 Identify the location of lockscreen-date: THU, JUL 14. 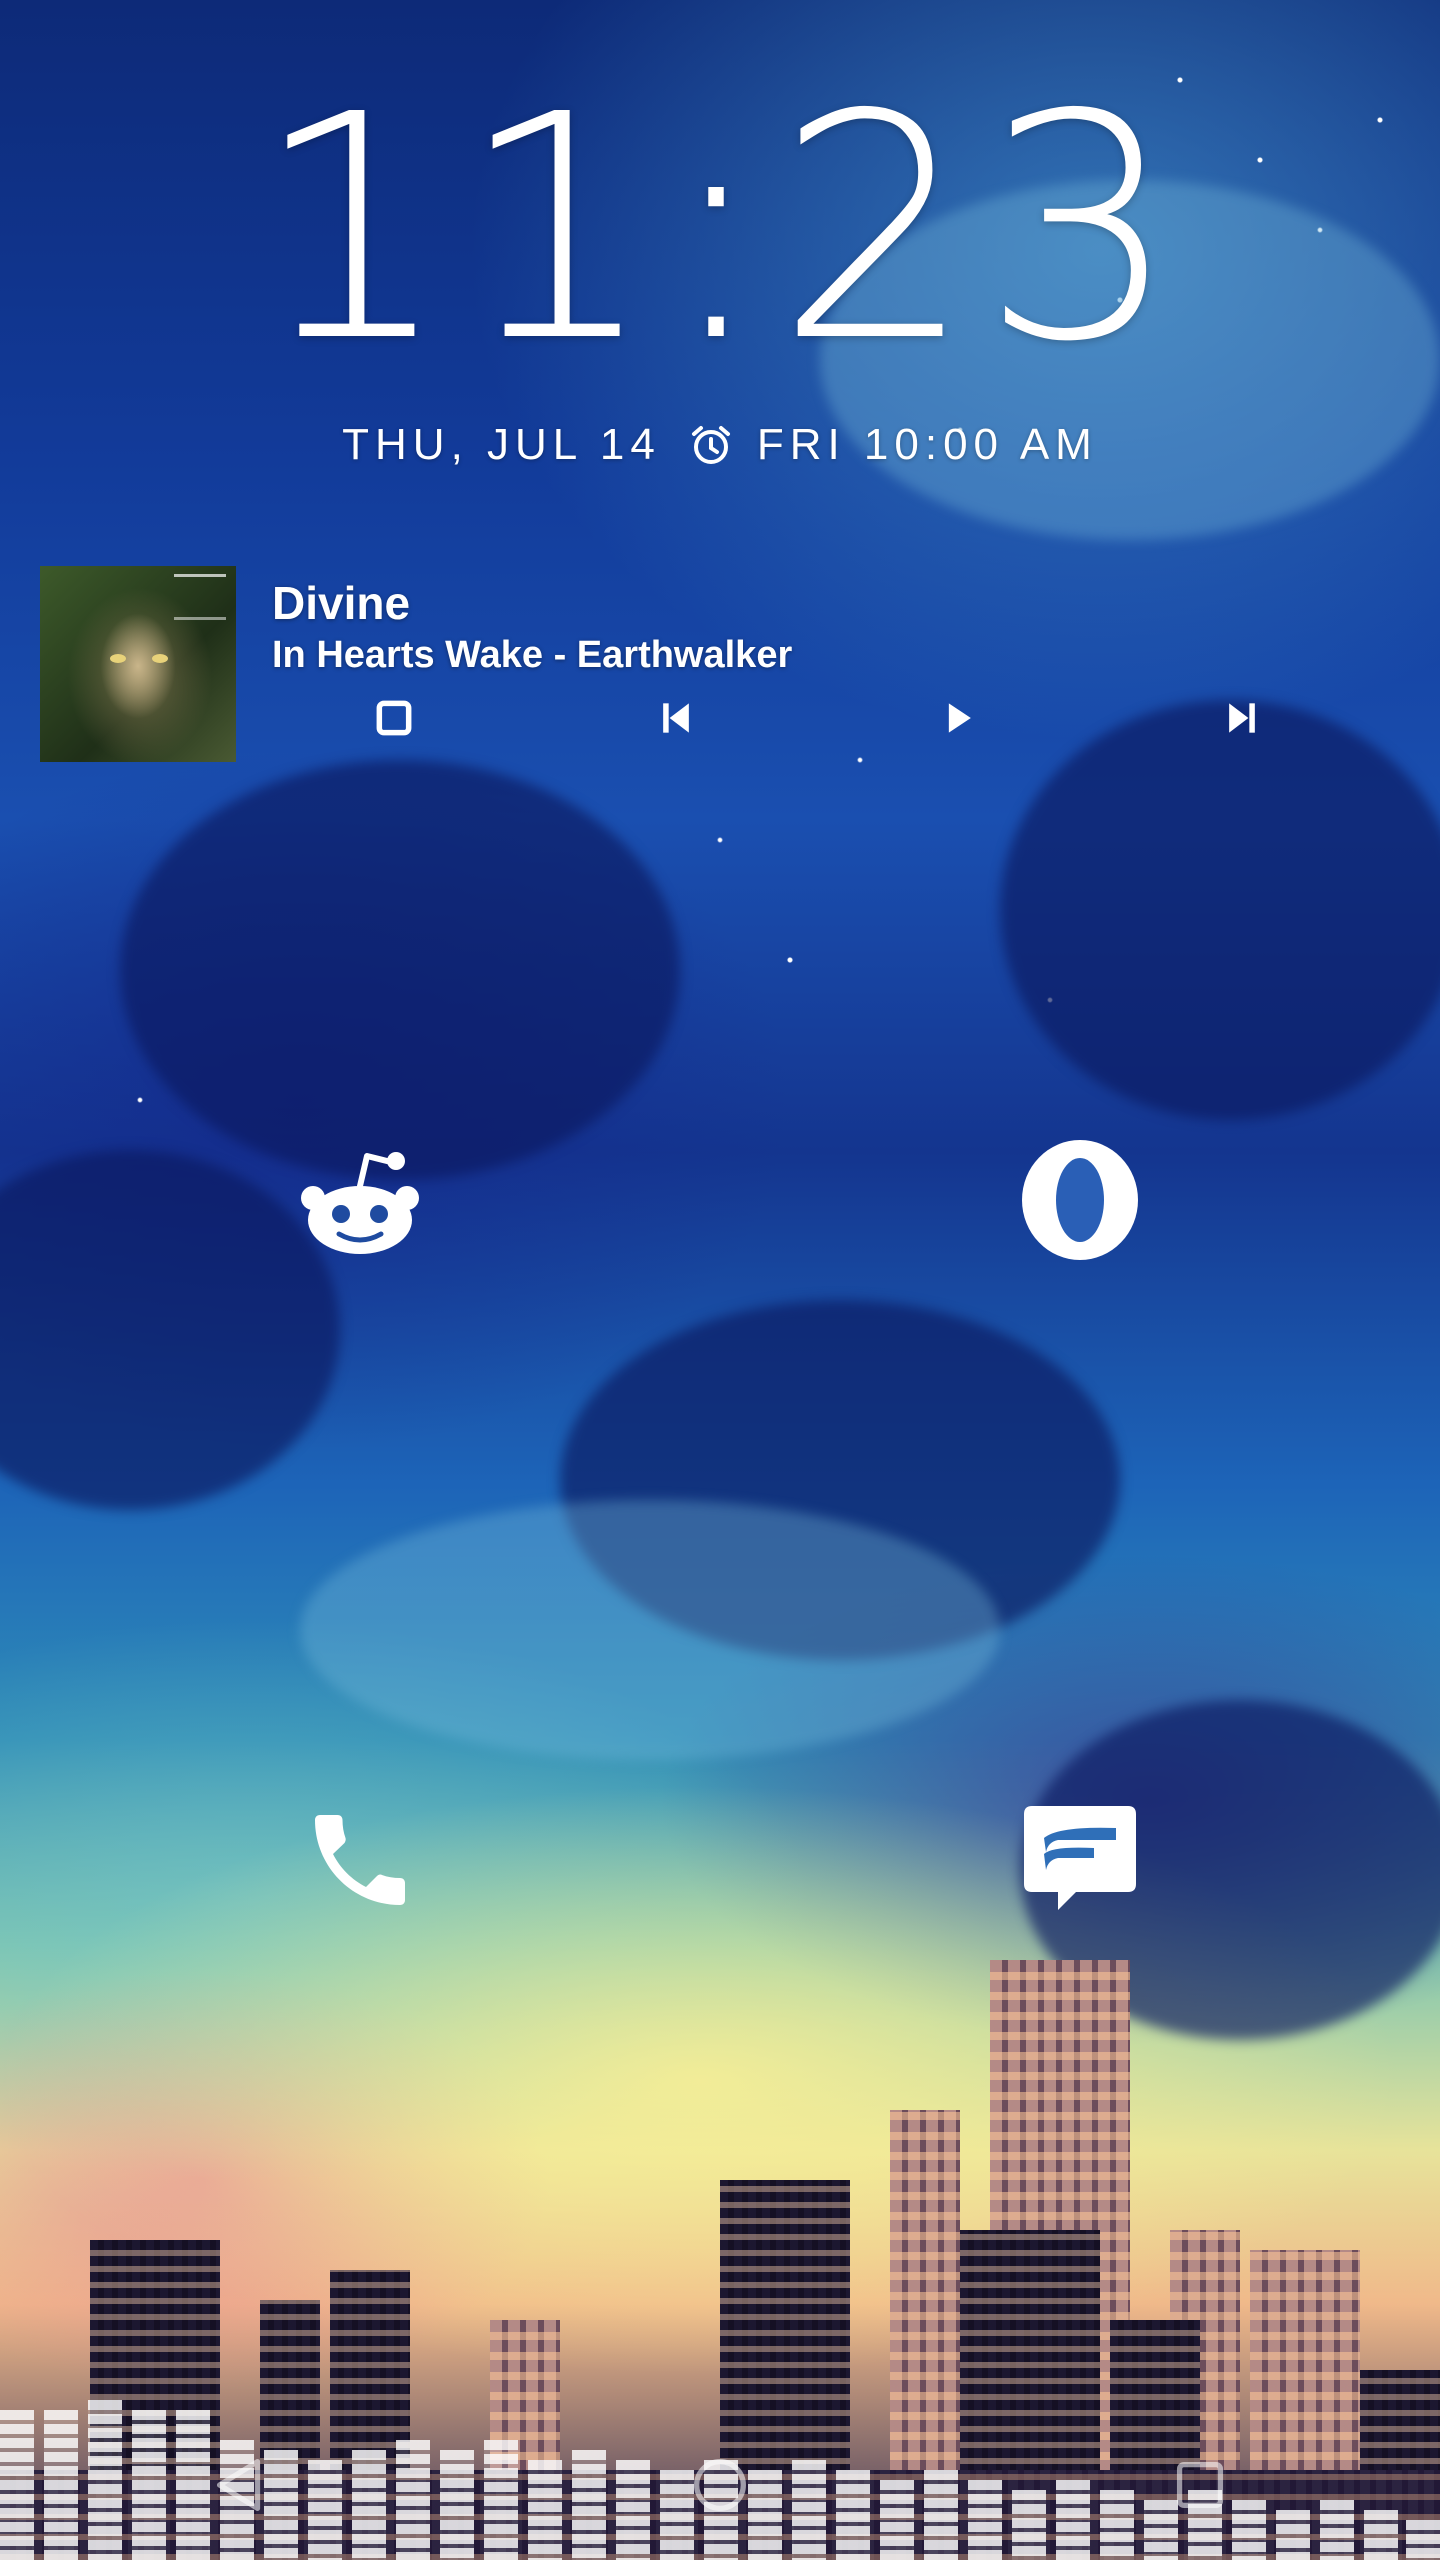
(501, 444).